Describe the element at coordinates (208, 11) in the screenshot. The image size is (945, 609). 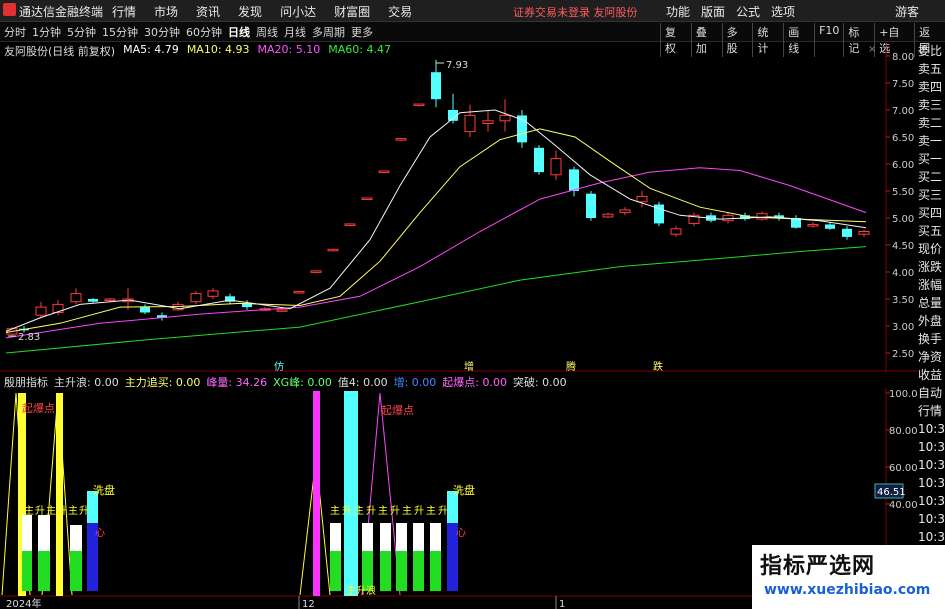
I see `menu-item-news: 资讯` at that location.